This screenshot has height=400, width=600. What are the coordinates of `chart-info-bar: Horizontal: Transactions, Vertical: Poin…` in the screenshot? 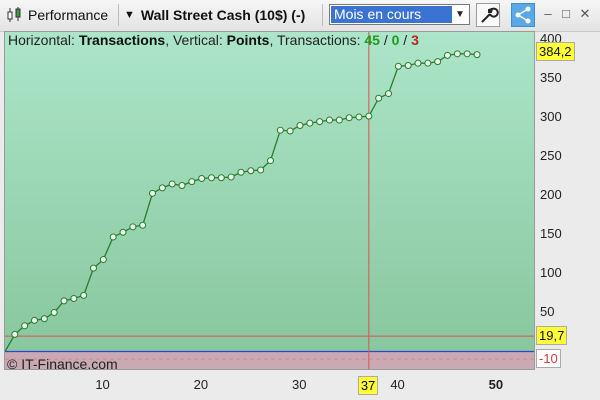 It's located at (213, 40).